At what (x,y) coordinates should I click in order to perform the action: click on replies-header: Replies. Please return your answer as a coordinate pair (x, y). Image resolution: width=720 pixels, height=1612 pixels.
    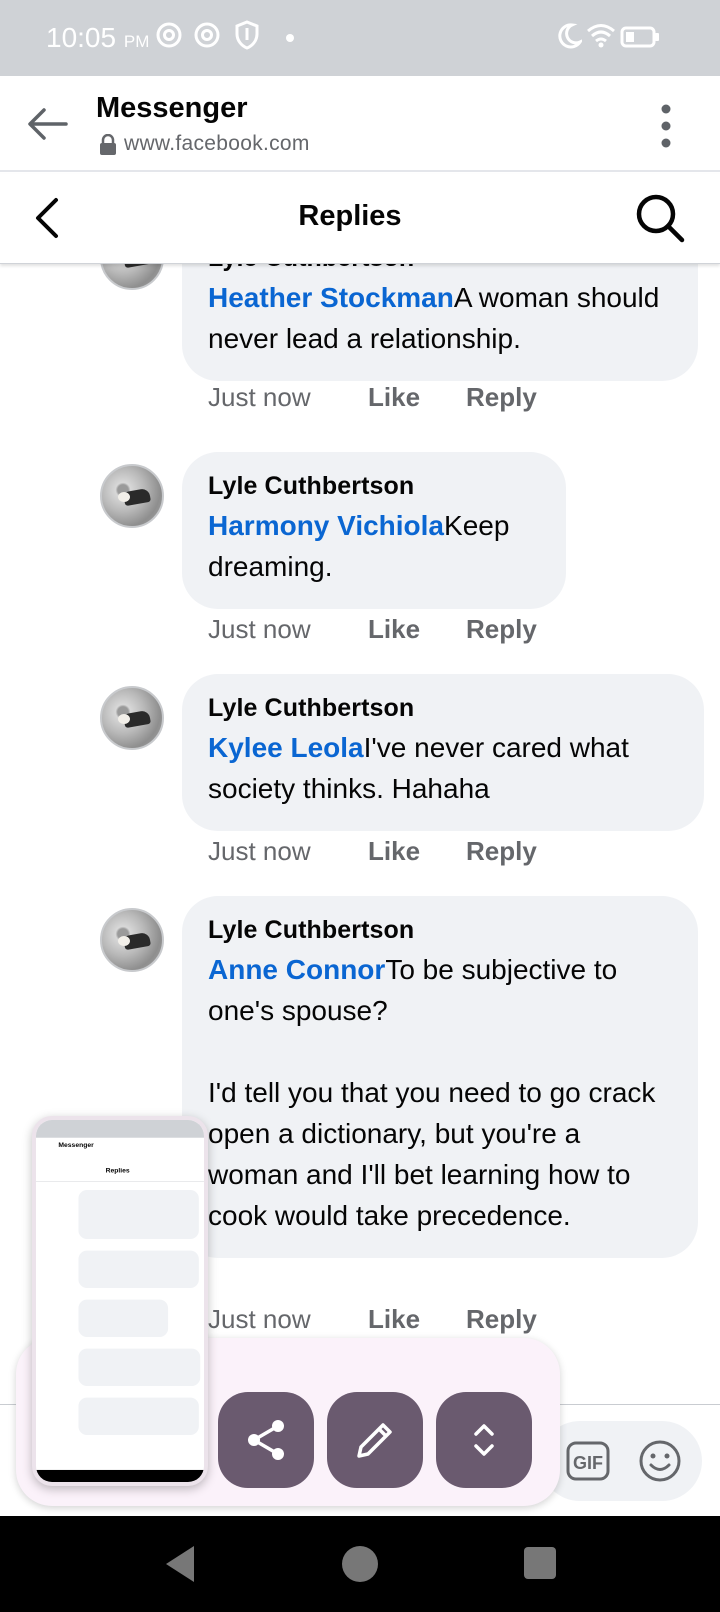
    Looking at the image, I should click on (360, 219).